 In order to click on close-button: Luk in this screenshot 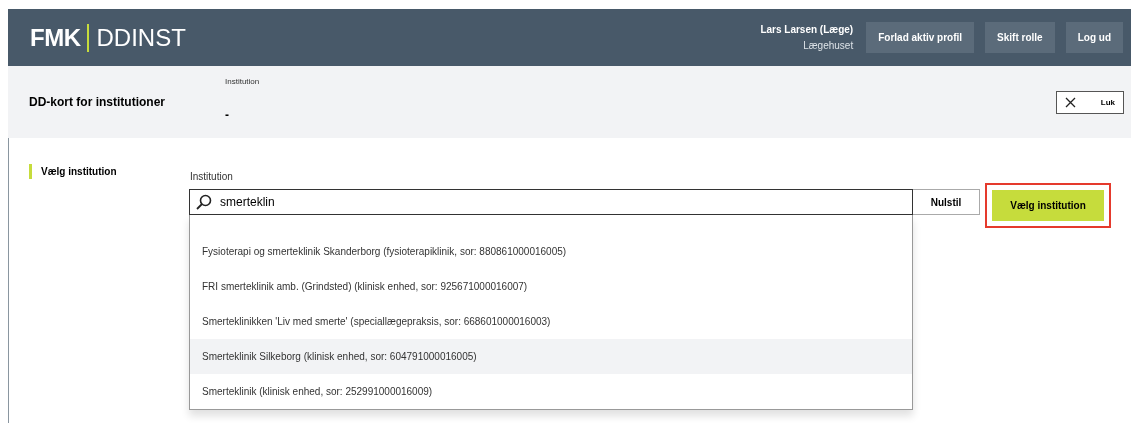, I will do `click(1090, 102)`.